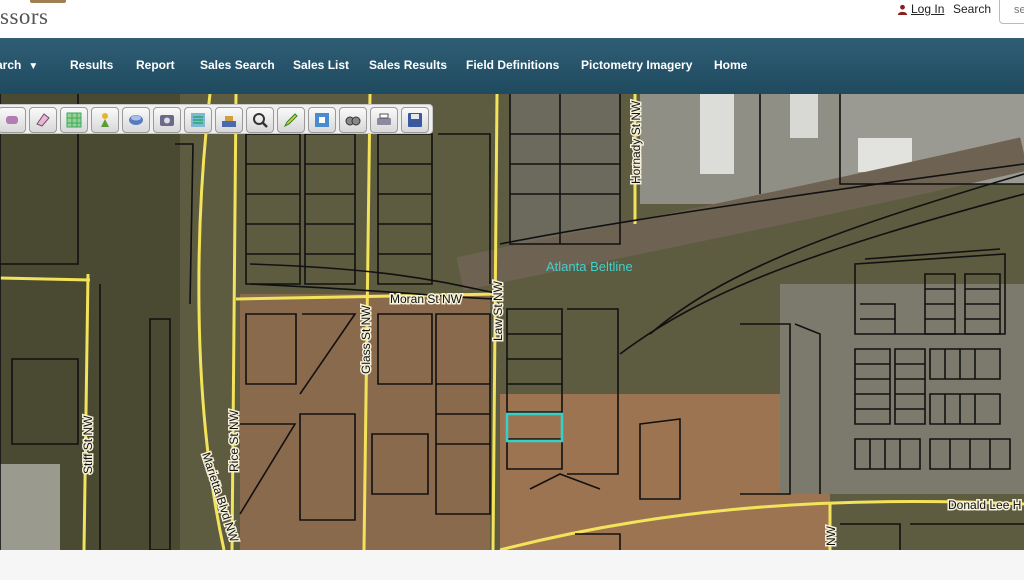  What do you see at coordinates (237, 65) in the screenshot?
I see `nav-sales-search: Sales Search` at bounding box center [237, 65].